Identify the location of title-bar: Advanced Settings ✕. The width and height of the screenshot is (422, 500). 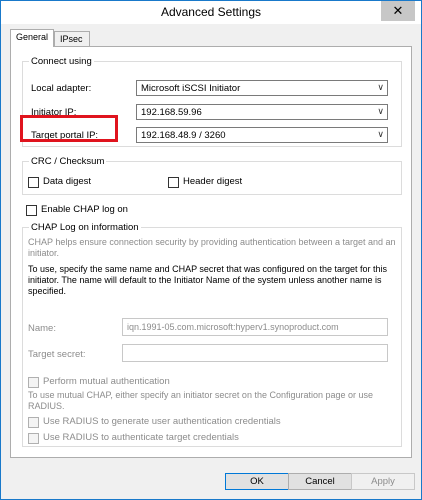
(211, 12).